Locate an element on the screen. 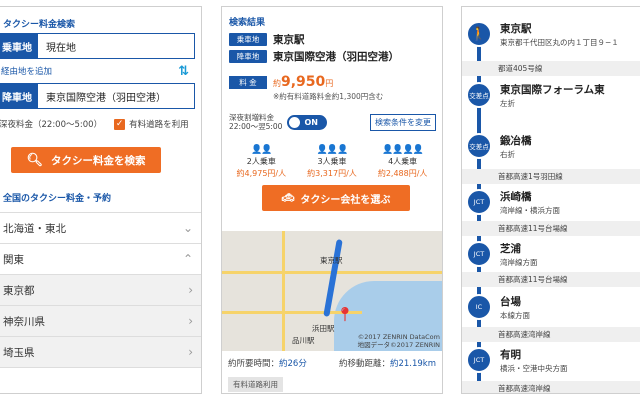 This screenshot has height=400, width=640. map-credit: ©2017 ZENRIN DataCom 地図データ©2017 ZENRIN is located at coordinates (399, 341).